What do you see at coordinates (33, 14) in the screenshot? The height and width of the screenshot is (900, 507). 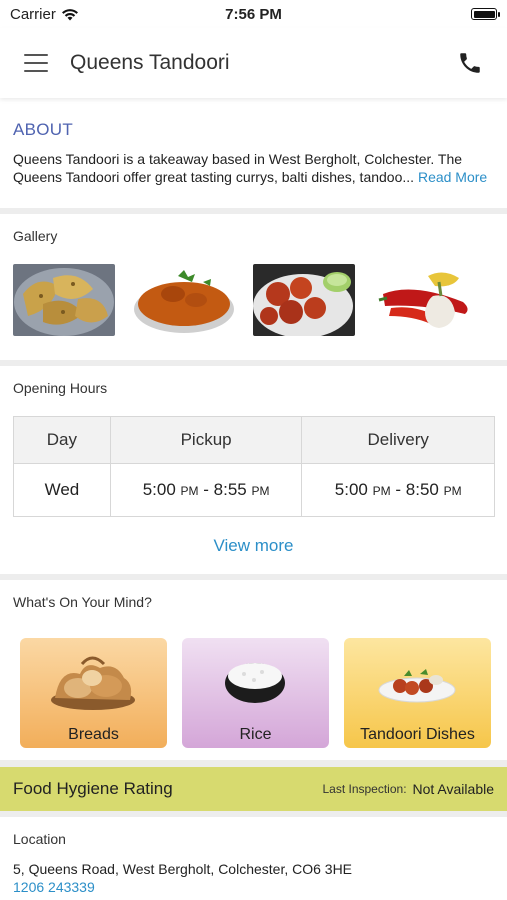 I see `carrier-label: Carrier` at bounding box center [33, 14].